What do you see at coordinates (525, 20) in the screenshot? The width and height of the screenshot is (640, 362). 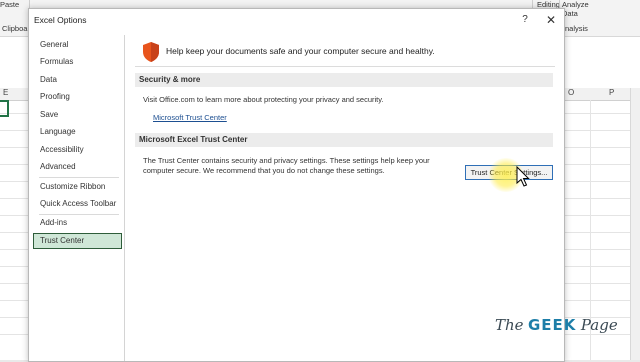 I see `help-button: ?` at bounding box center [525, 20].